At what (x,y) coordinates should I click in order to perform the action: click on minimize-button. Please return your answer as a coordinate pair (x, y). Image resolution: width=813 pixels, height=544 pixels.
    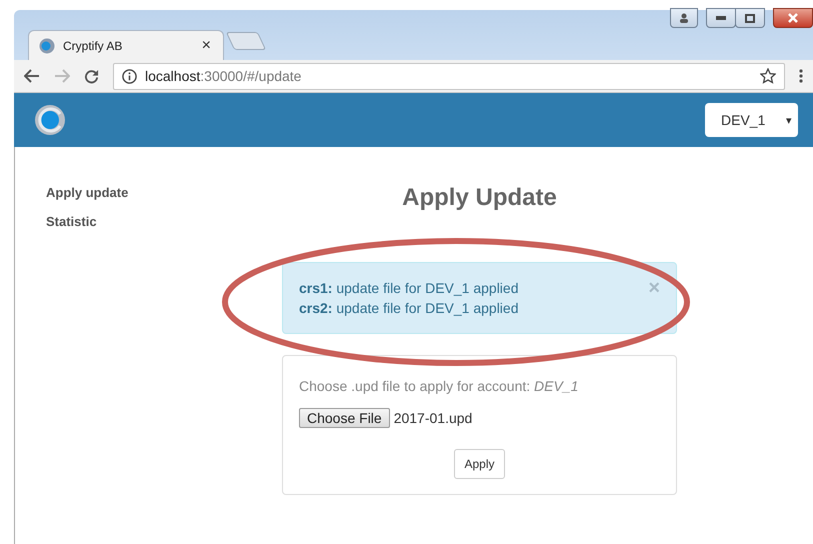
    Looking at the image, I should click on (721, 18).